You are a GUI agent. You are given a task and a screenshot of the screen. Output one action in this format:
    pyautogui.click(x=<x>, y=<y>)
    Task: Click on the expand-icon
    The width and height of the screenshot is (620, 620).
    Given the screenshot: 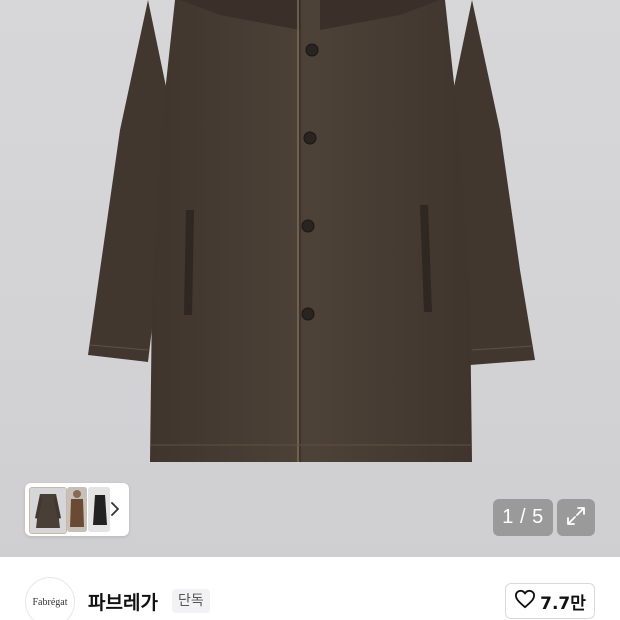 What is the action you would take?
    pyautogui.click(x=576, y=518)
    